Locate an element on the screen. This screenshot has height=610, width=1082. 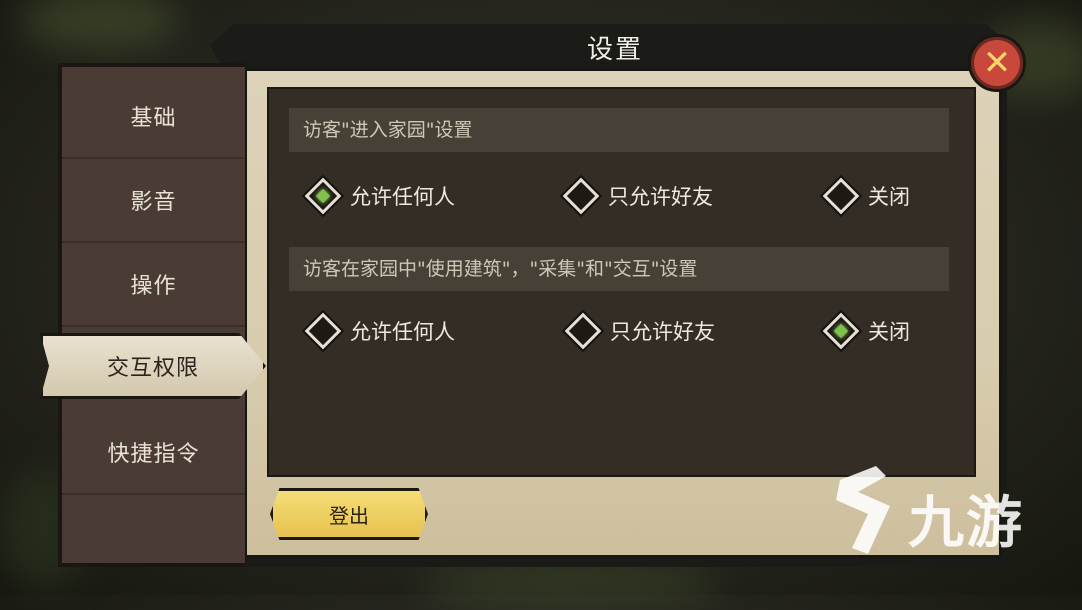
close-icon: ✕ is located at coordinates (997, 63).